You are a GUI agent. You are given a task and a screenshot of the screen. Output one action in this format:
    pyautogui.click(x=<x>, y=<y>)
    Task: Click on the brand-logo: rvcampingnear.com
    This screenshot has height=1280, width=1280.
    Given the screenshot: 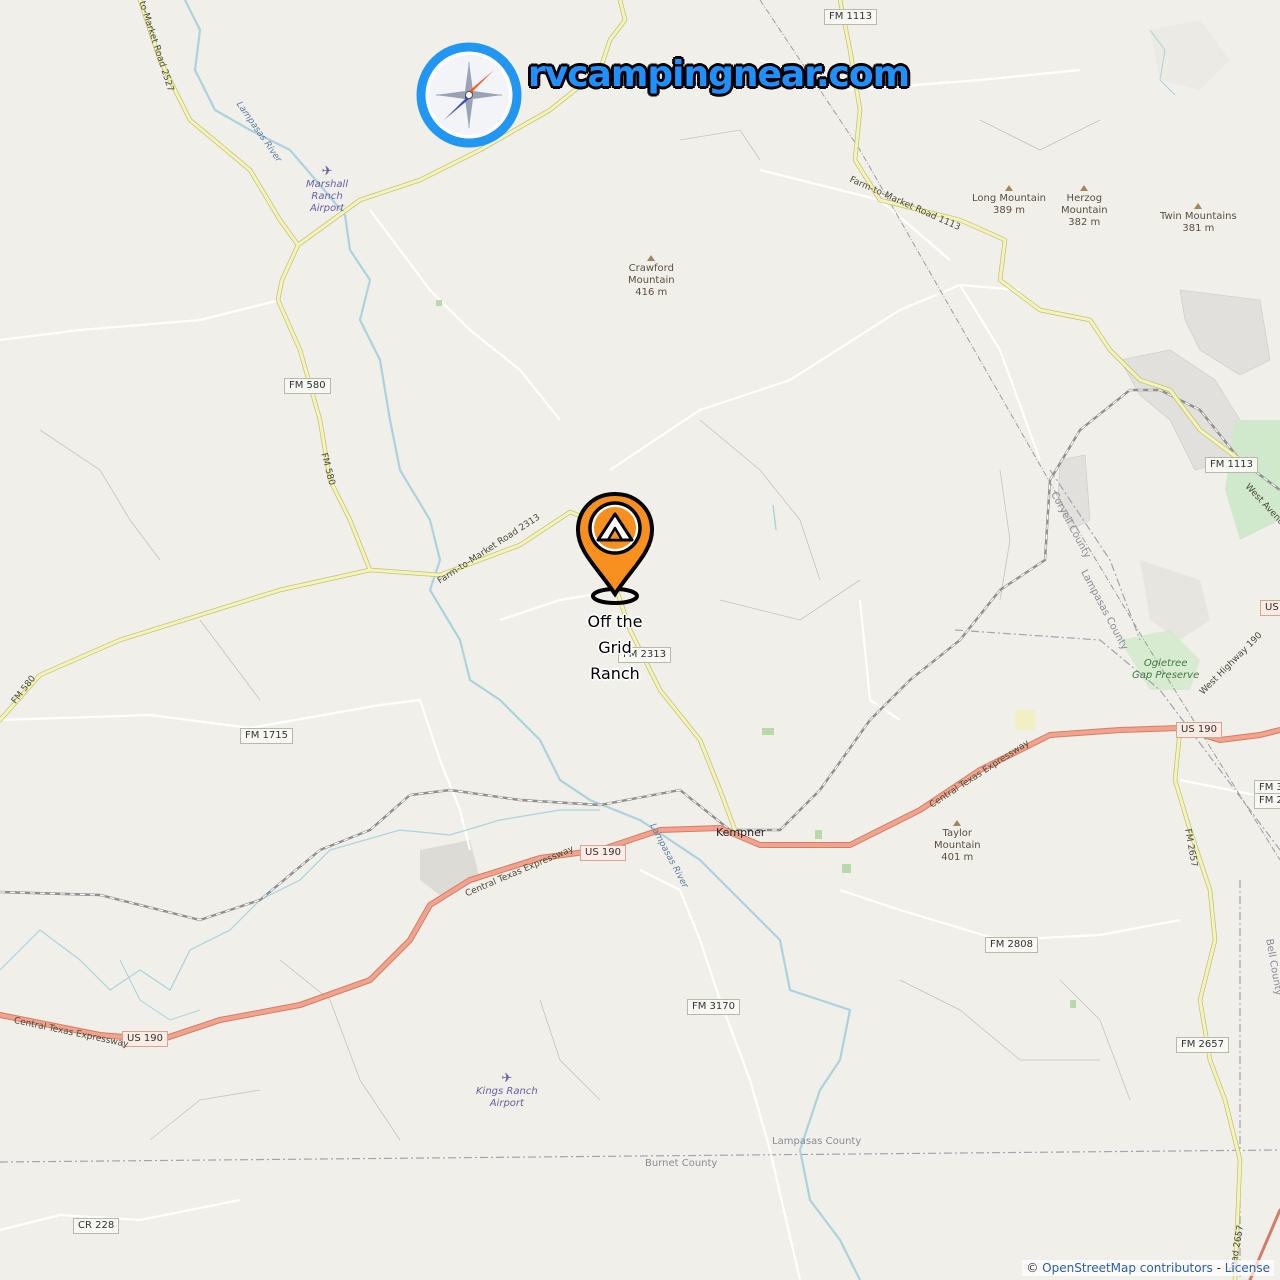 What is the action you would take?
    pyautogui.click(x=662, y=96)
    